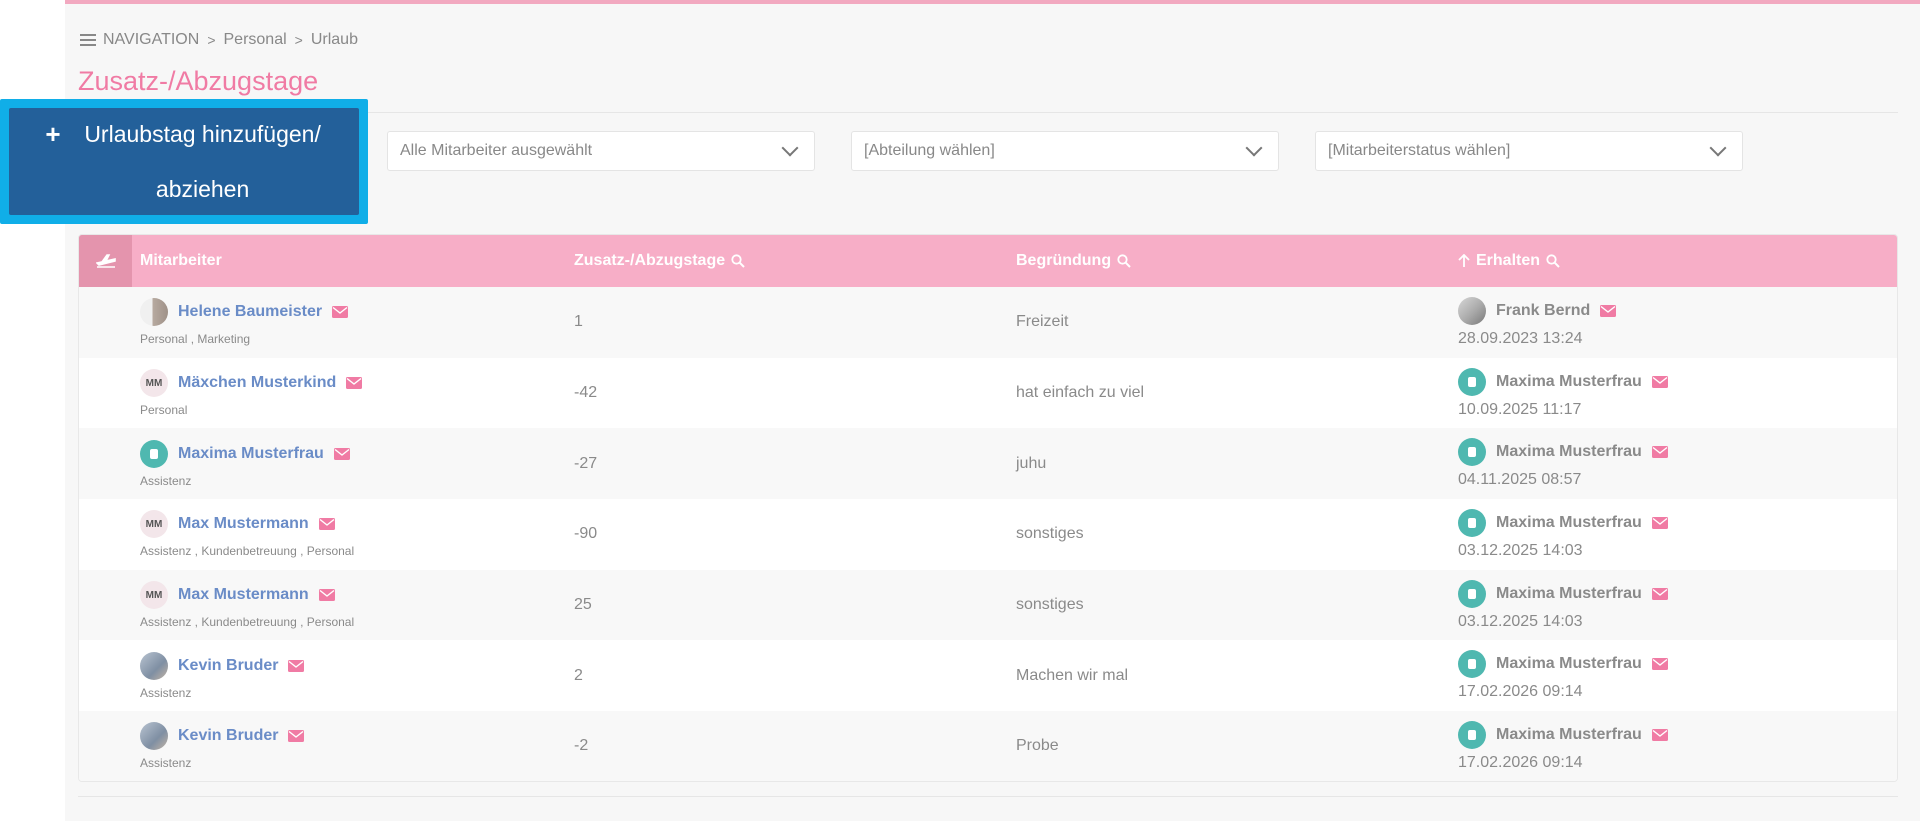 The image size is (1920, 821). What do you see at coordinates (334, 40) in the screenshot?
I see `breadcrumb-urlaub: Urlaub` at bounding box center [334, 40].